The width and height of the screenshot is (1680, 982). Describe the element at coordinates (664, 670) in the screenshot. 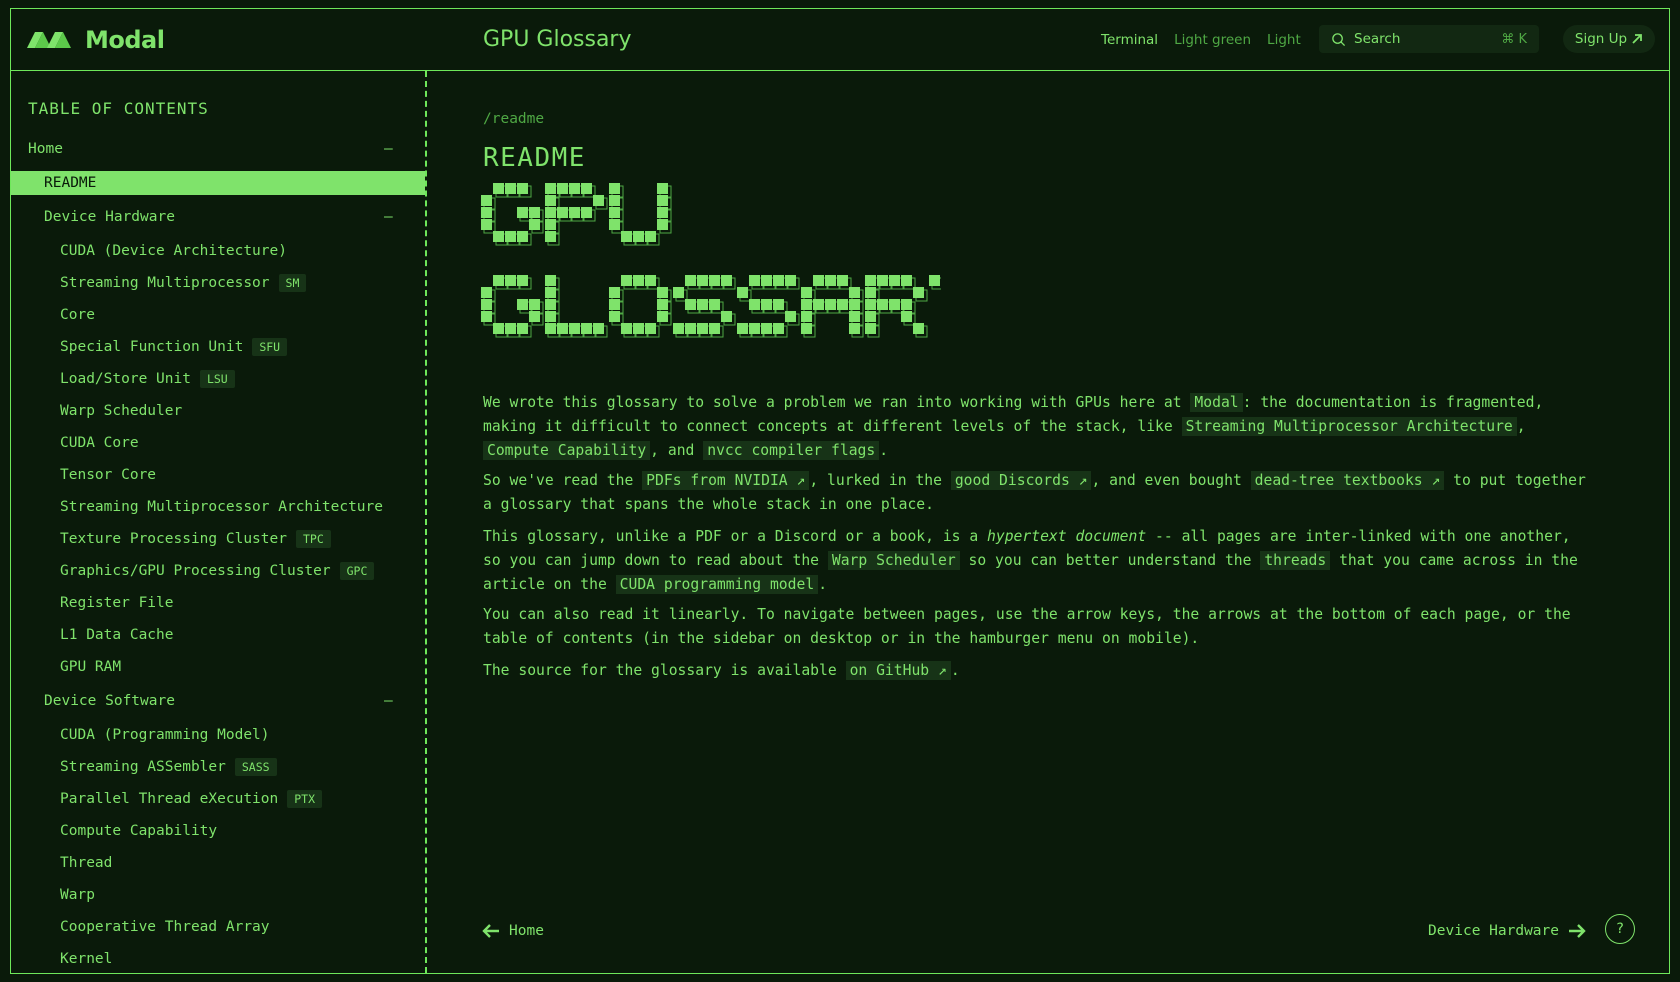

I see `paragraph-text: The source for the glossary is available` at that location.